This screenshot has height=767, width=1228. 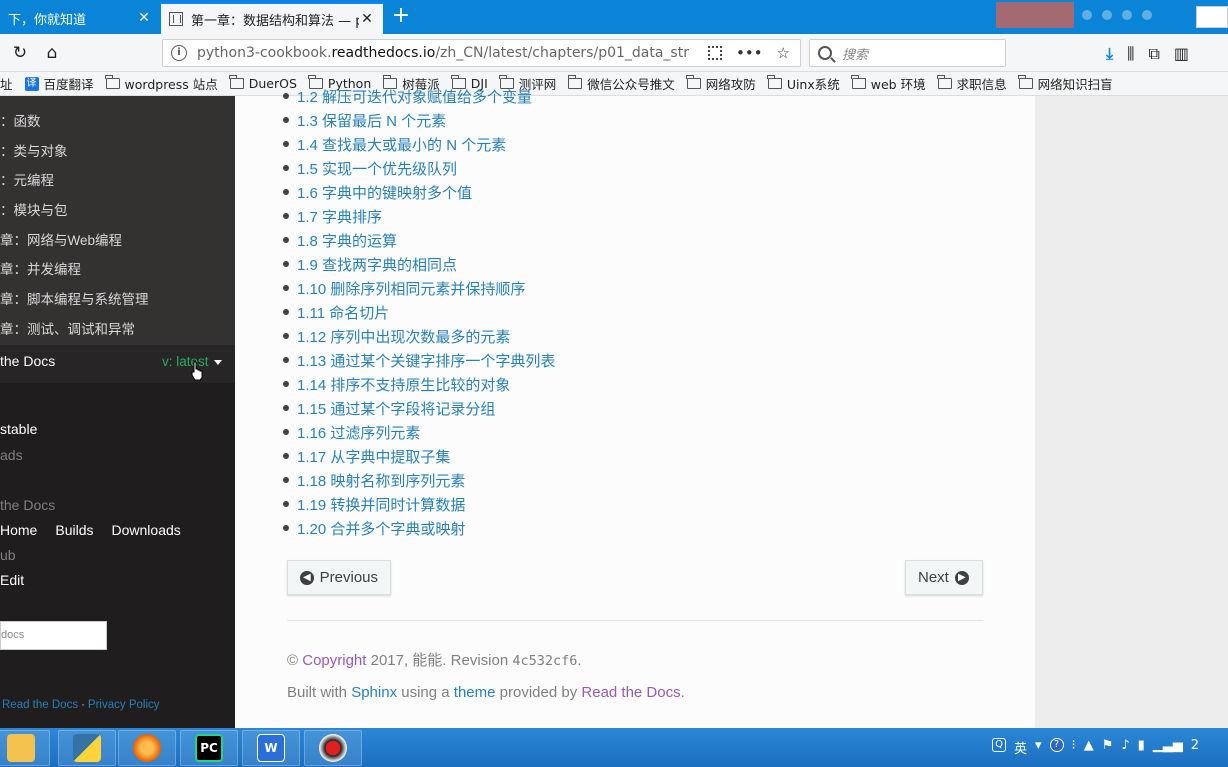 I want to click on bookmark-folder: 网络攻防, so click(x=721, y=83).